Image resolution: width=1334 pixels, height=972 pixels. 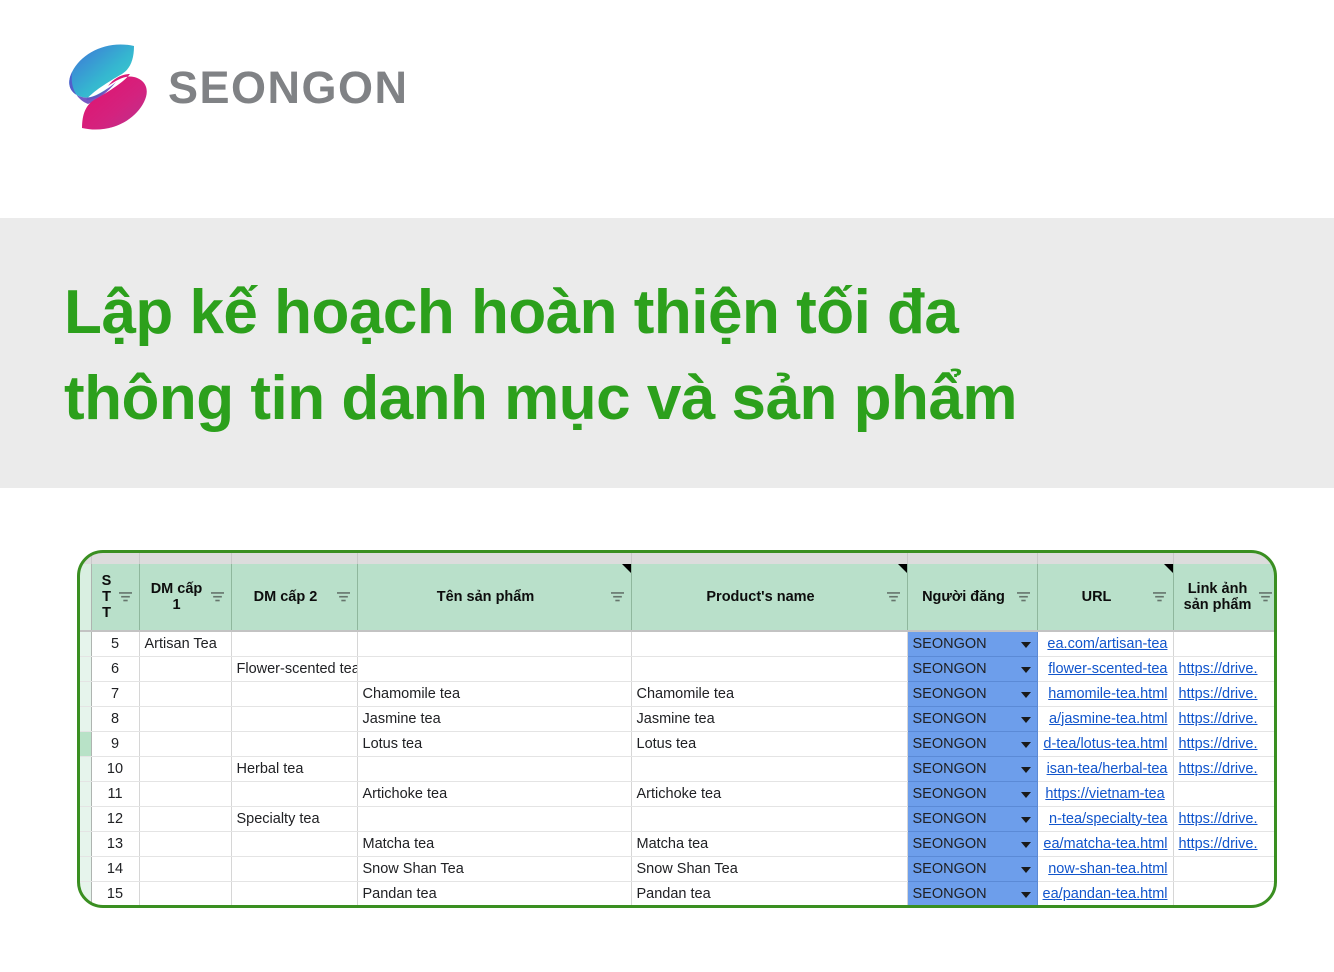 What do you see at coordinates (85, 598) in the screenshot?
I see `select-all-corner` at bounding box center [85, 598].